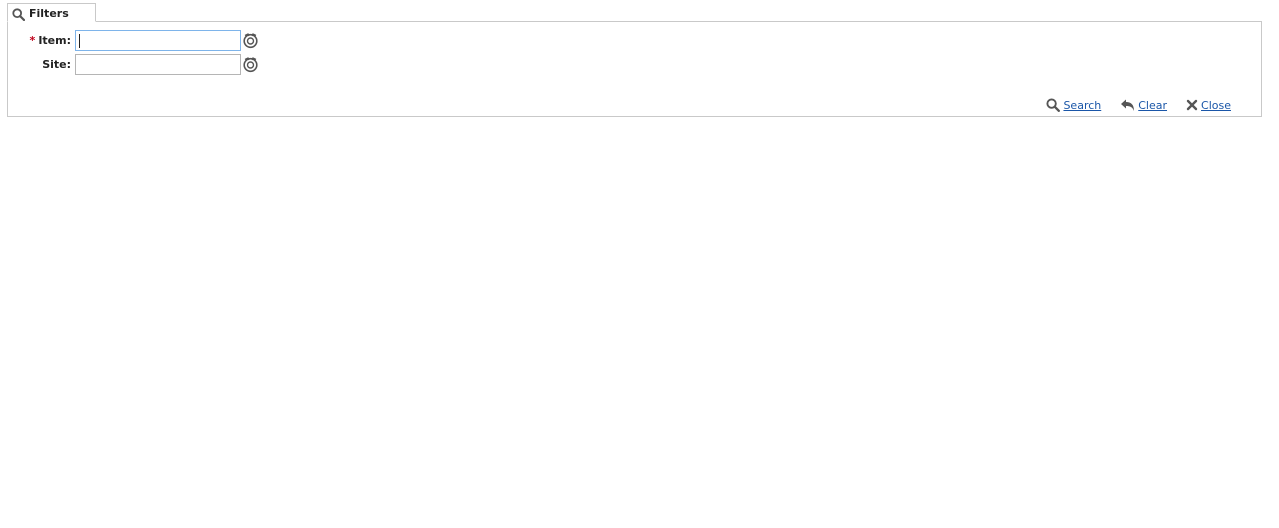  I want to click on text-caret, so click(79, 41).